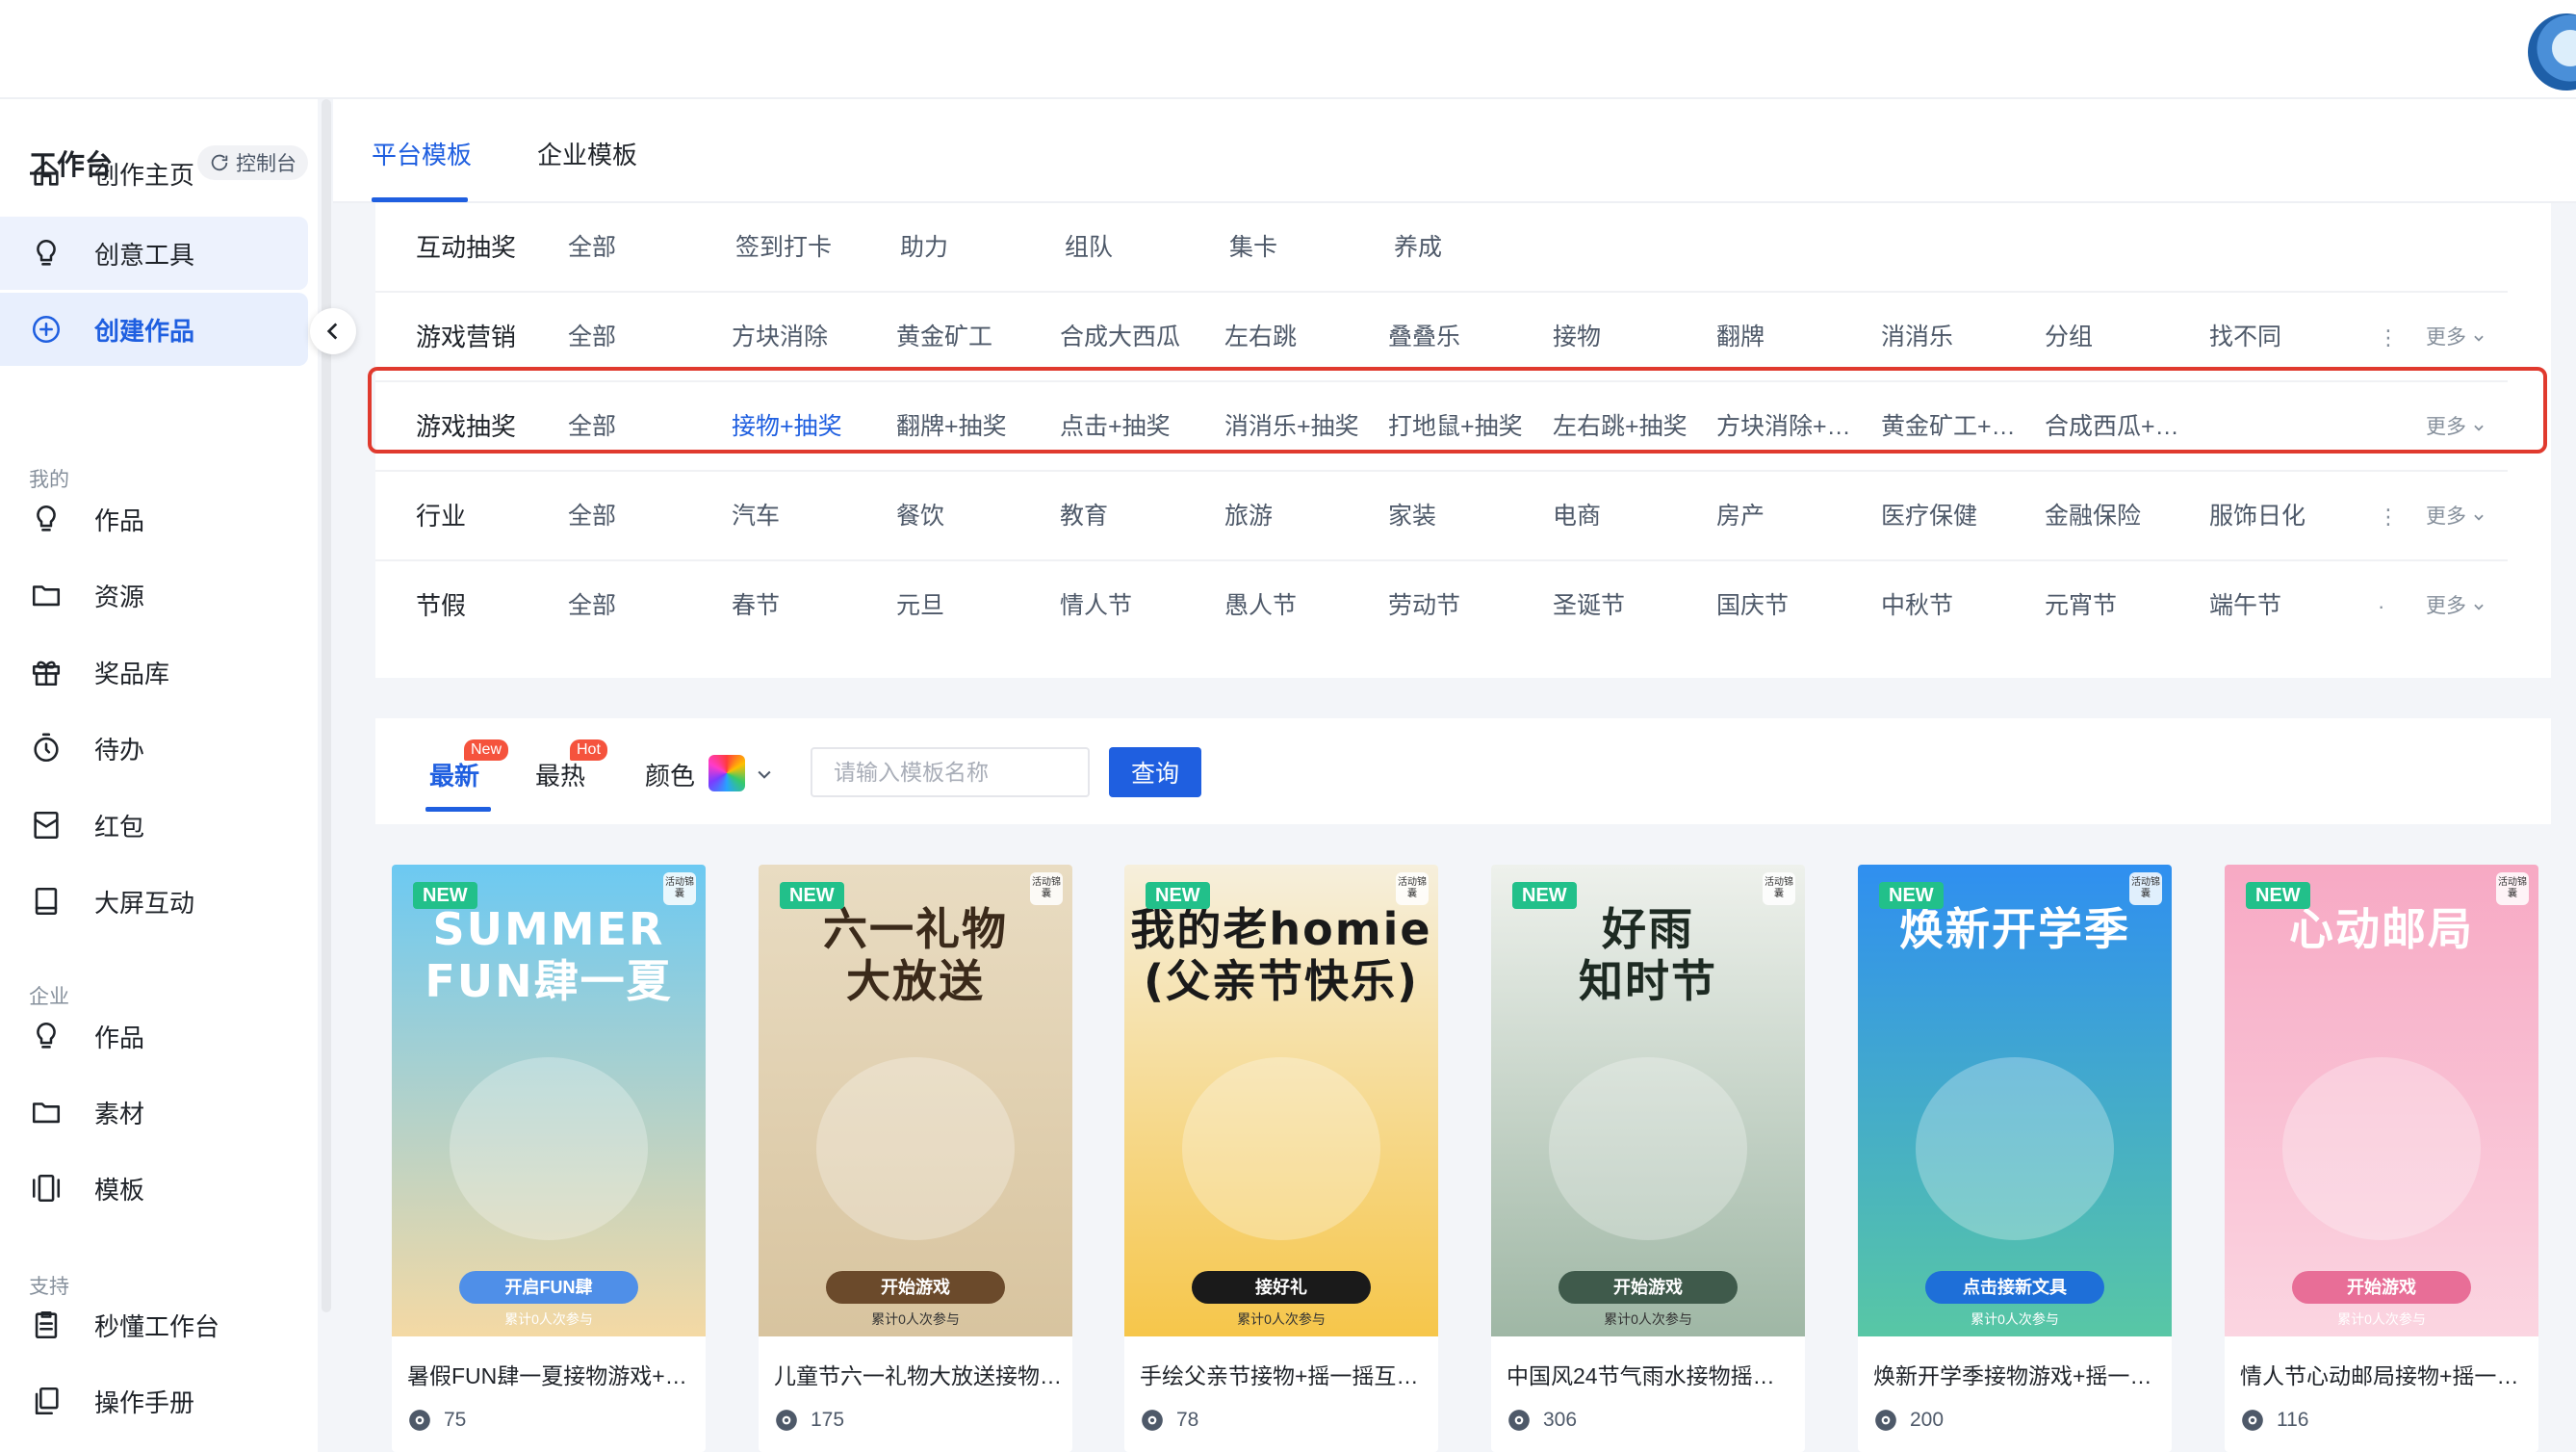 The width and height of the screenshot is (2576, 1452). Describe the element at coordinates (154, 595) in the screenshot. I see `sidebar-item-0-1: 资源` at that location.